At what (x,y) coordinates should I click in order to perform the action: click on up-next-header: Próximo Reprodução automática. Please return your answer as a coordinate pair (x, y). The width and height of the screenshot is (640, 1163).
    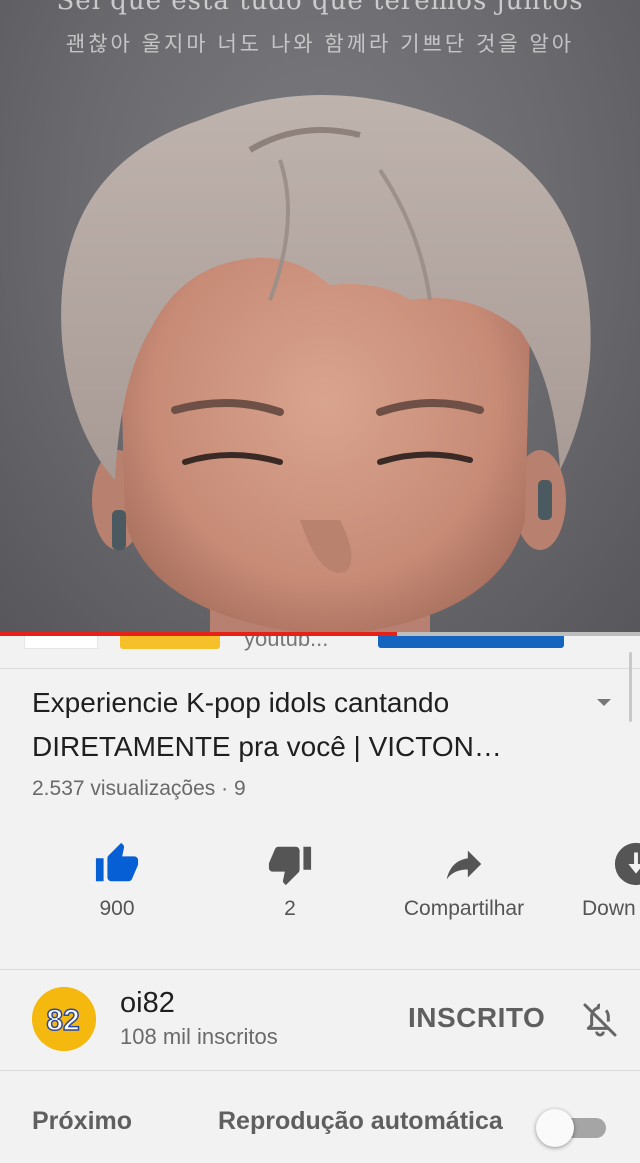
    Looking at the image, I should click on (320, 1117).